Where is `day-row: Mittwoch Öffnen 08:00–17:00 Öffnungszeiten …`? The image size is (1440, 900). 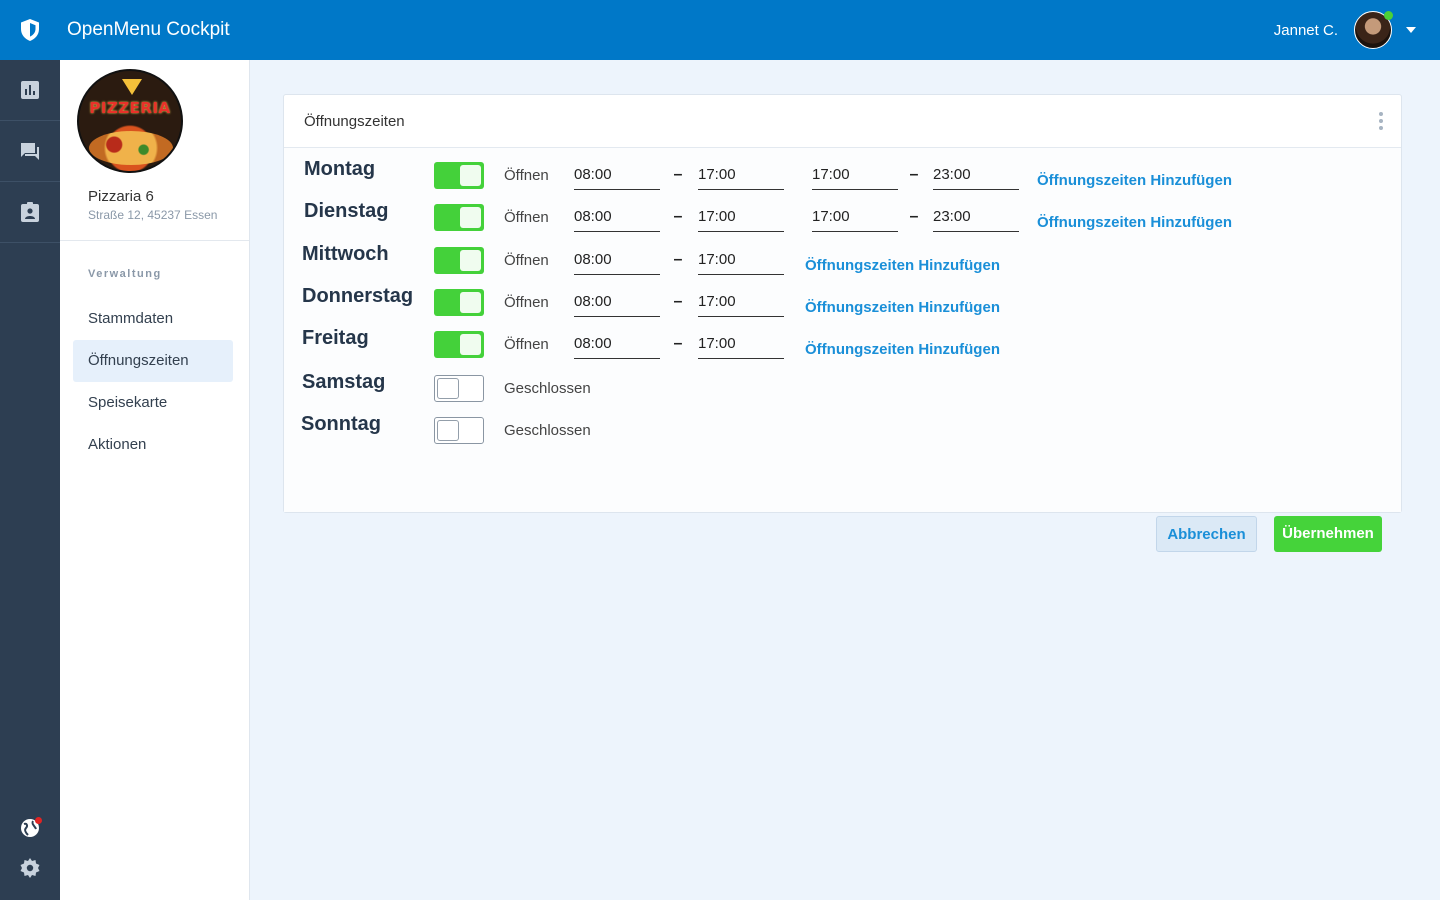
day-row: Mittwoch Öffnen 08:00–17:00 Öffnungszeiten … is located at coordinates (842, 255).